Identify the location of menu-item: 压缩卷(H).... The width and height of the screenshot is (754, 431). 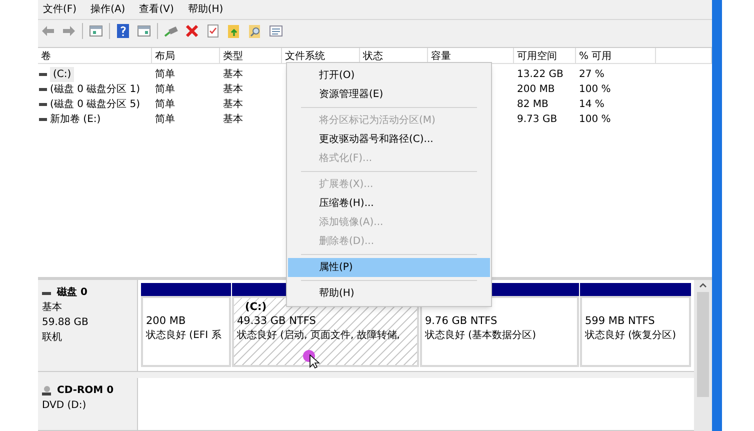
(389, 203).